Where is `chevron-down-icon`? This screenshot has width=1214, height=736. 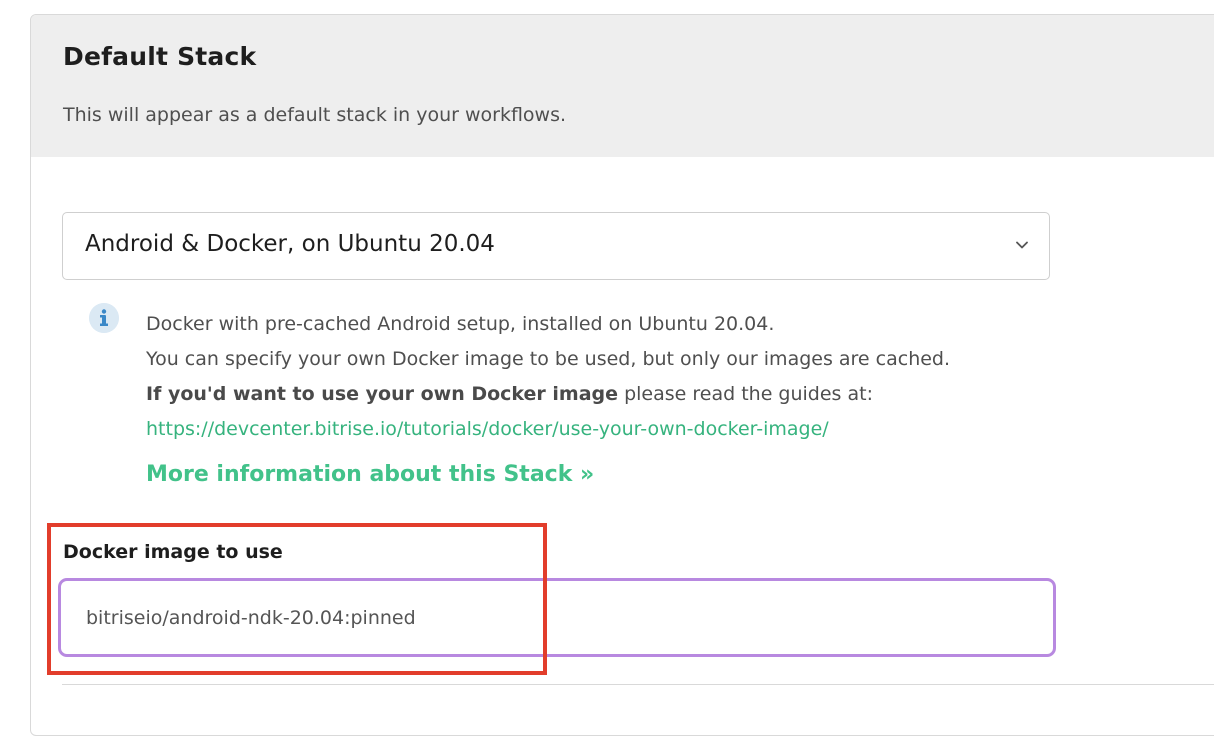 chevron-down-icon is located at coordinates (1022, 245).